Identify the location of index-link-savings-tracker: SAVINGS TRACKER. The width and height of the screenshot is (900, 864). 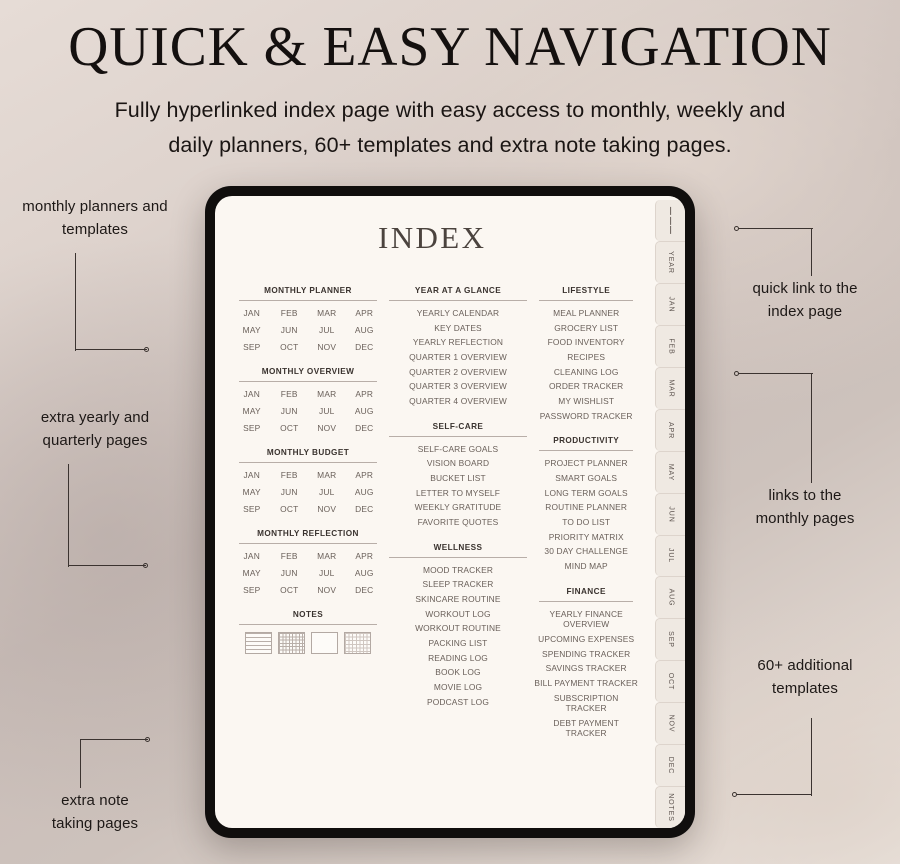
(586, 668).